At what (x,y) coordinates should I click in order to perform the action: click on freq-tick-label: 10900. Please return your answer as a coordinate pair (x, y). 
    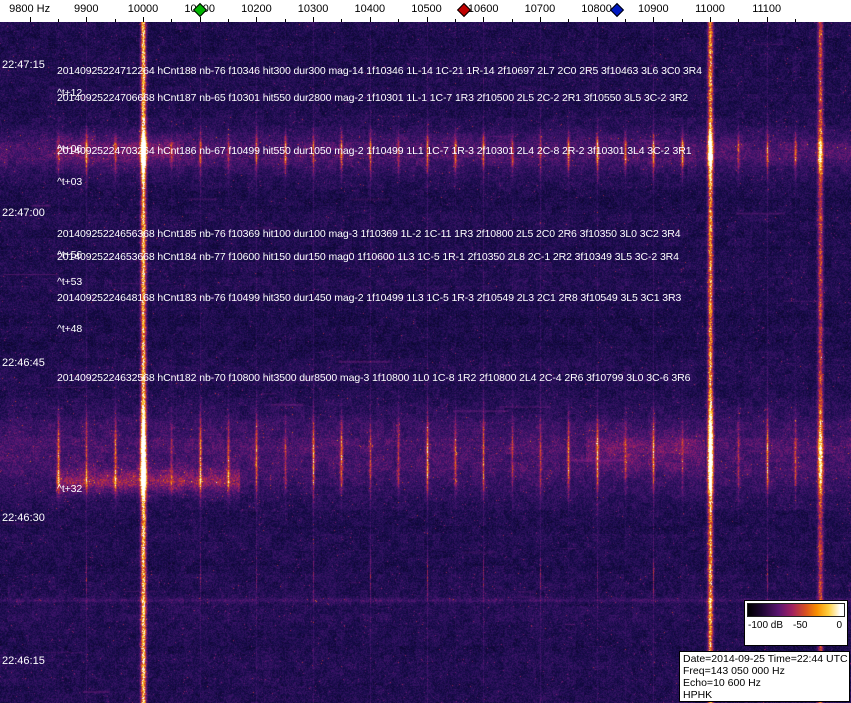
    Looking at the image, I should click on (653, 9).